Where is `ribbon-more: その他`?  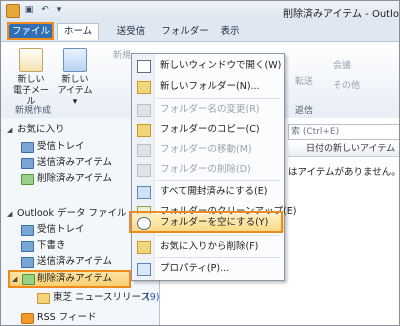 ribbon-more: その他 is located at coordinates (346, 84).